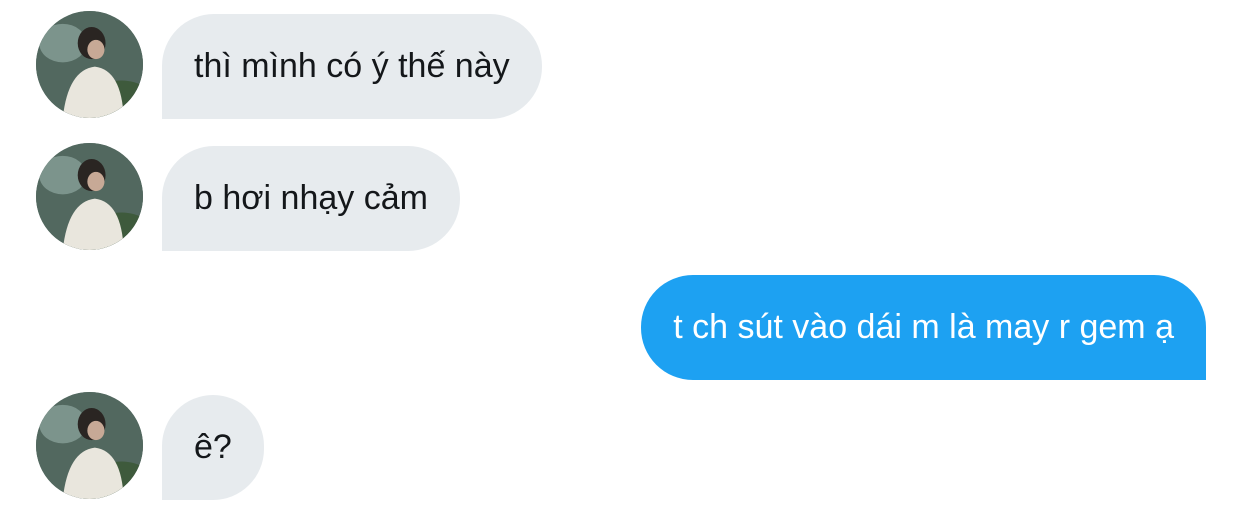  I want to click on message-text: b hơi nhạy cảm, so click(311, 198).